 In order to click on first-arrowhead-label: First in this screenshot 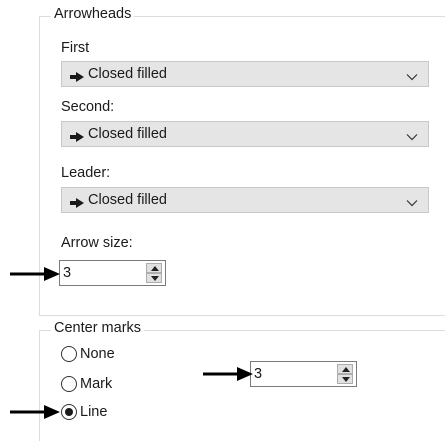, I will do `click(75, 48)`.